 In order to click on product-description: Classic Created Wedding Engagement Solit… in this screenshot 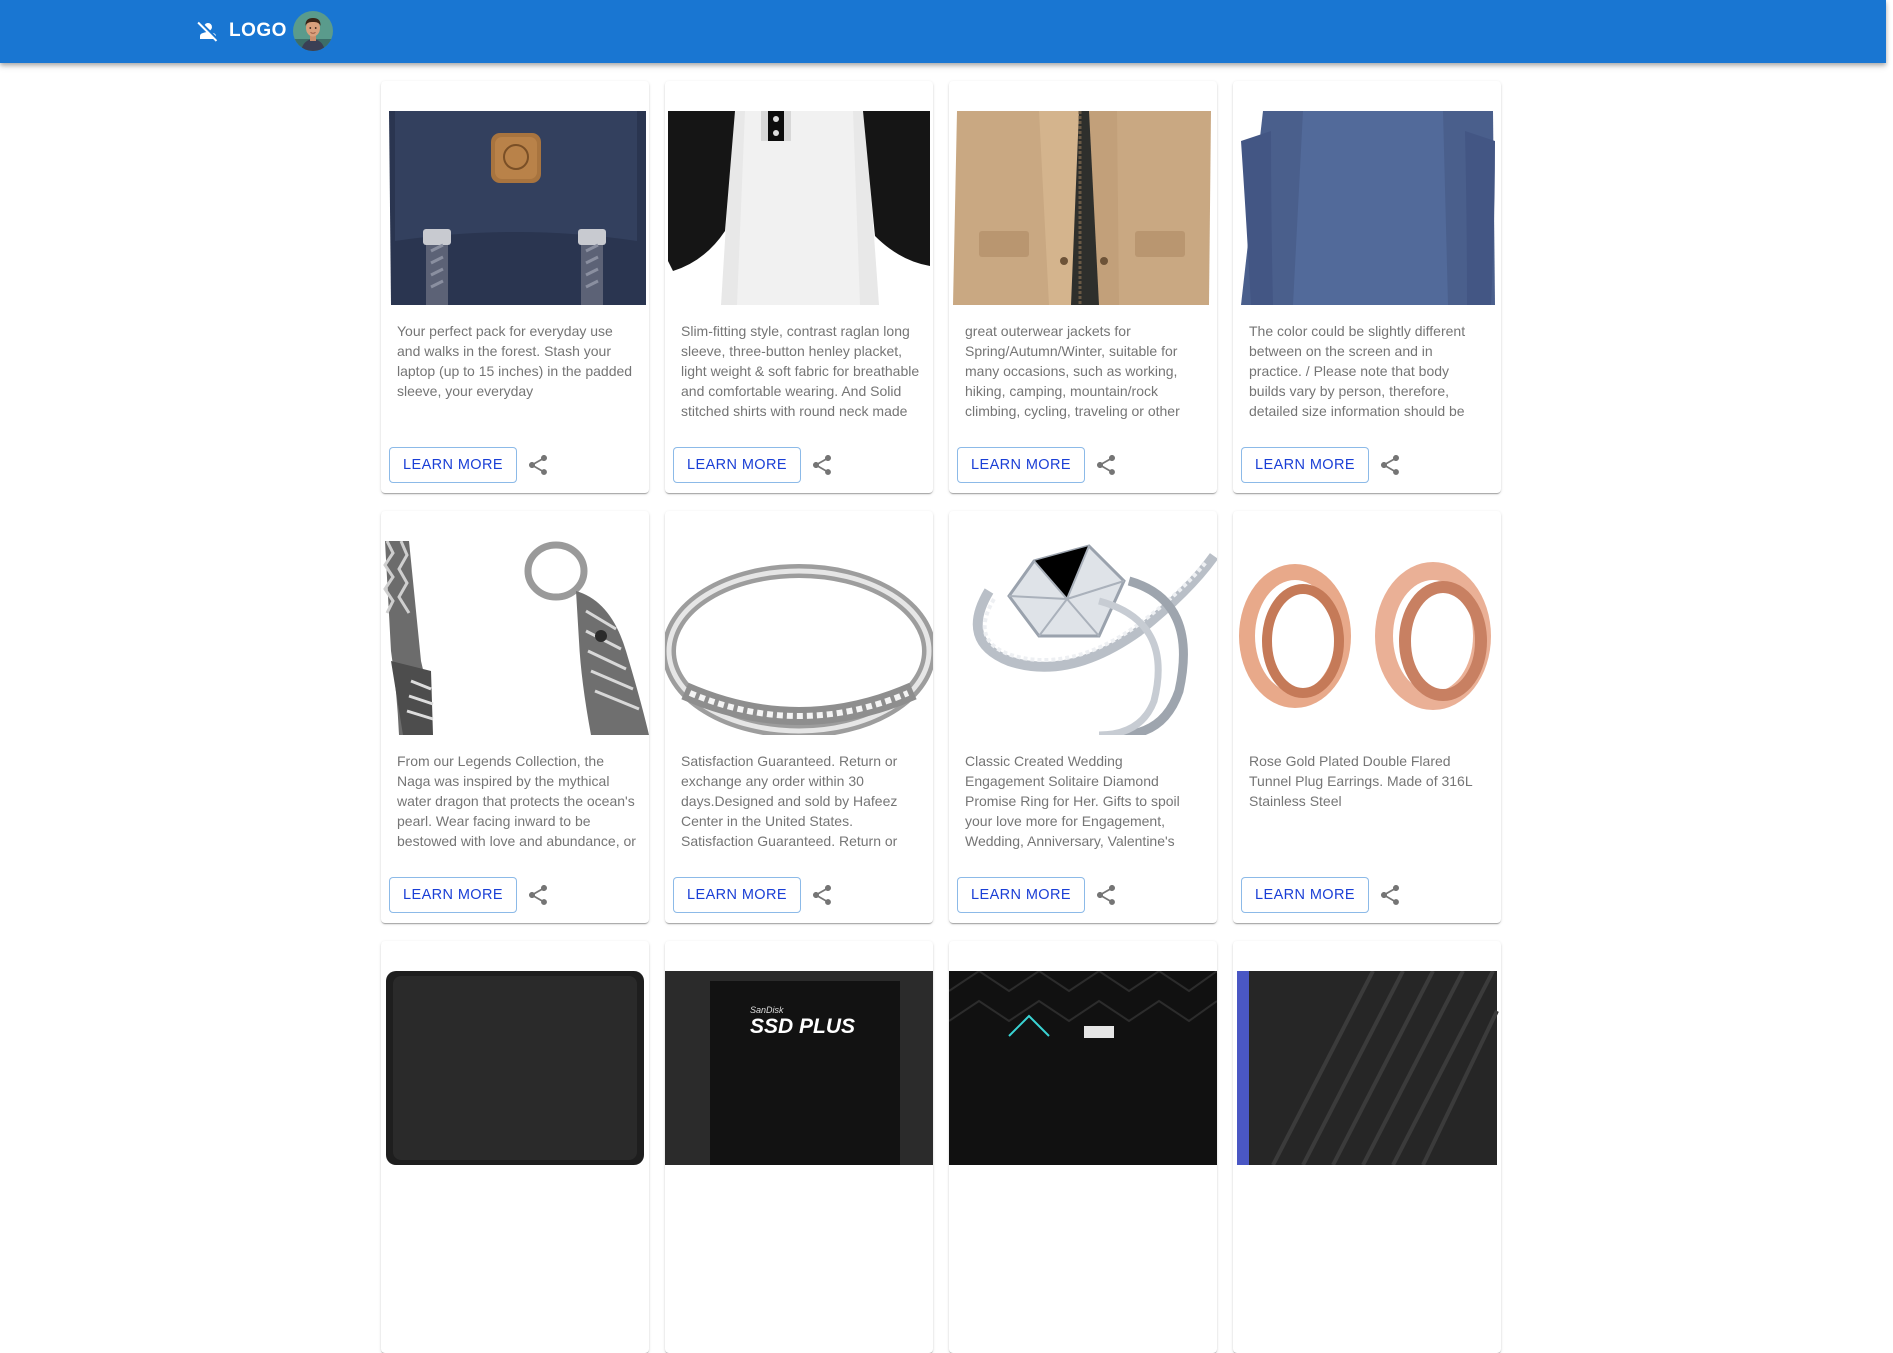, I will do `click(1072, 801)`.